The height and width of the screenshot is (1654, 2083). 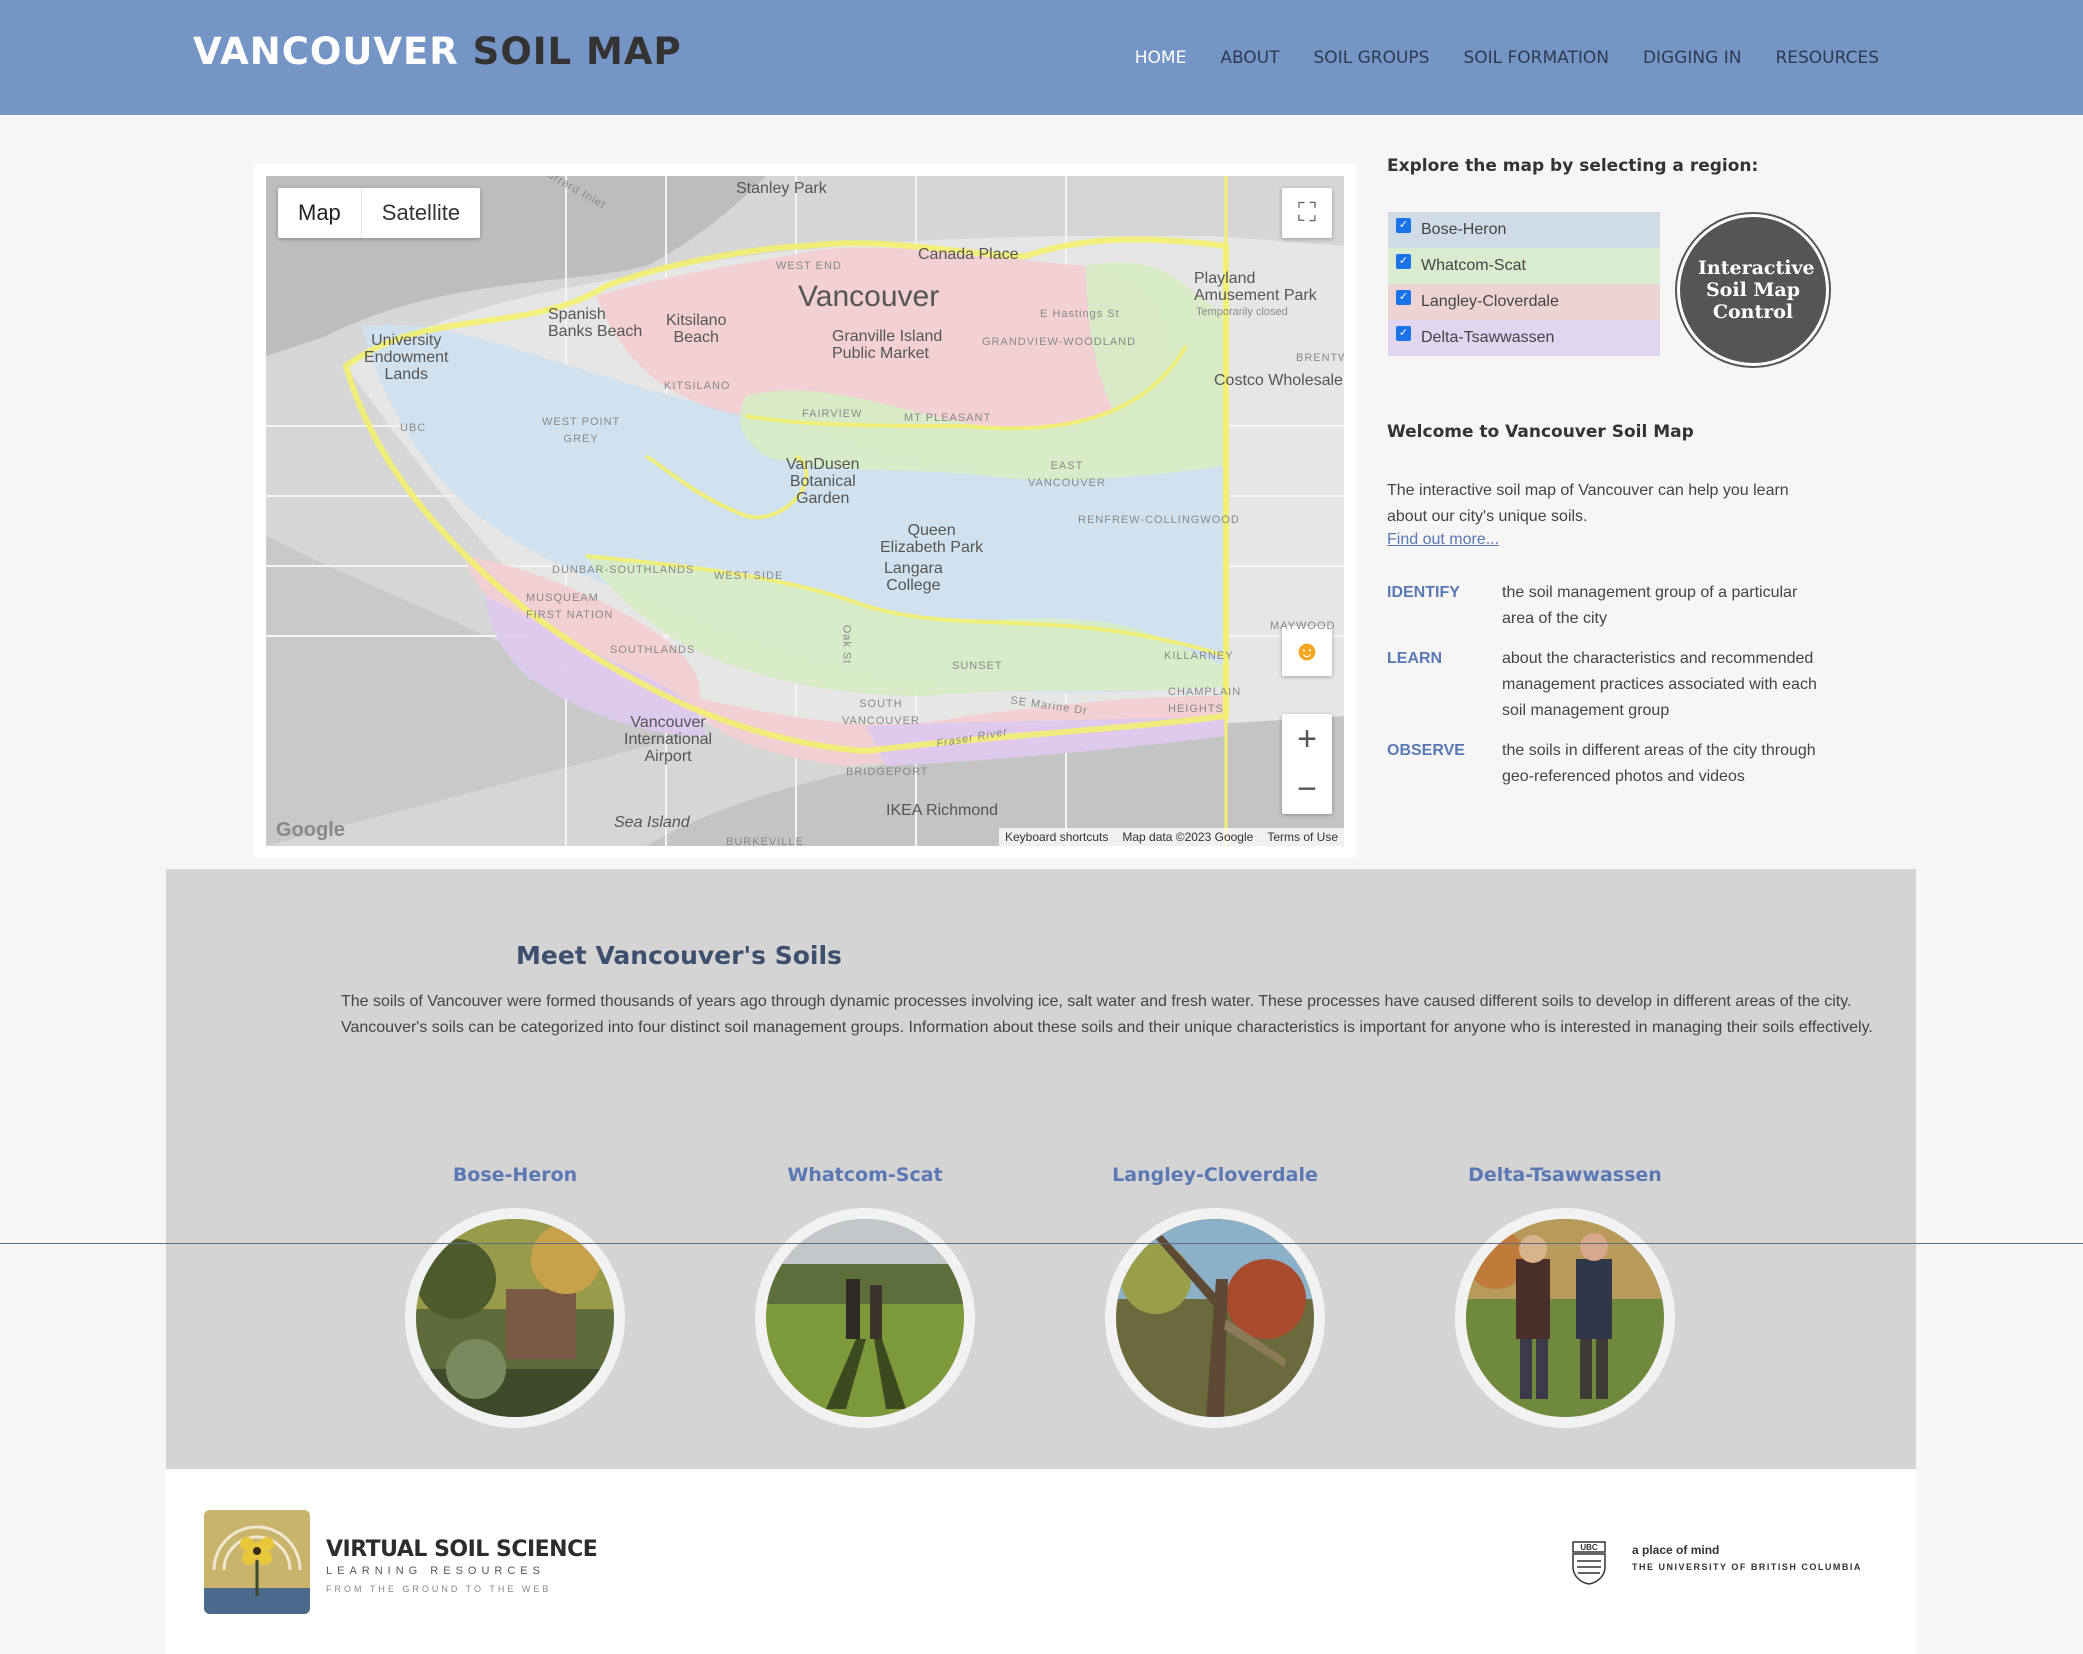 I want to click on nav-digging-in: DIGGING IN, so click(x=1692, y=58).